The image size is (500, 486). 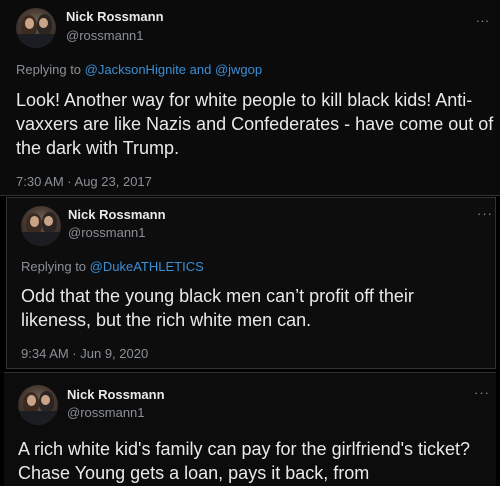 I want to click on replying-to: Replying to @JacksonHignite and @jwgop, so click(x=139, y=69).